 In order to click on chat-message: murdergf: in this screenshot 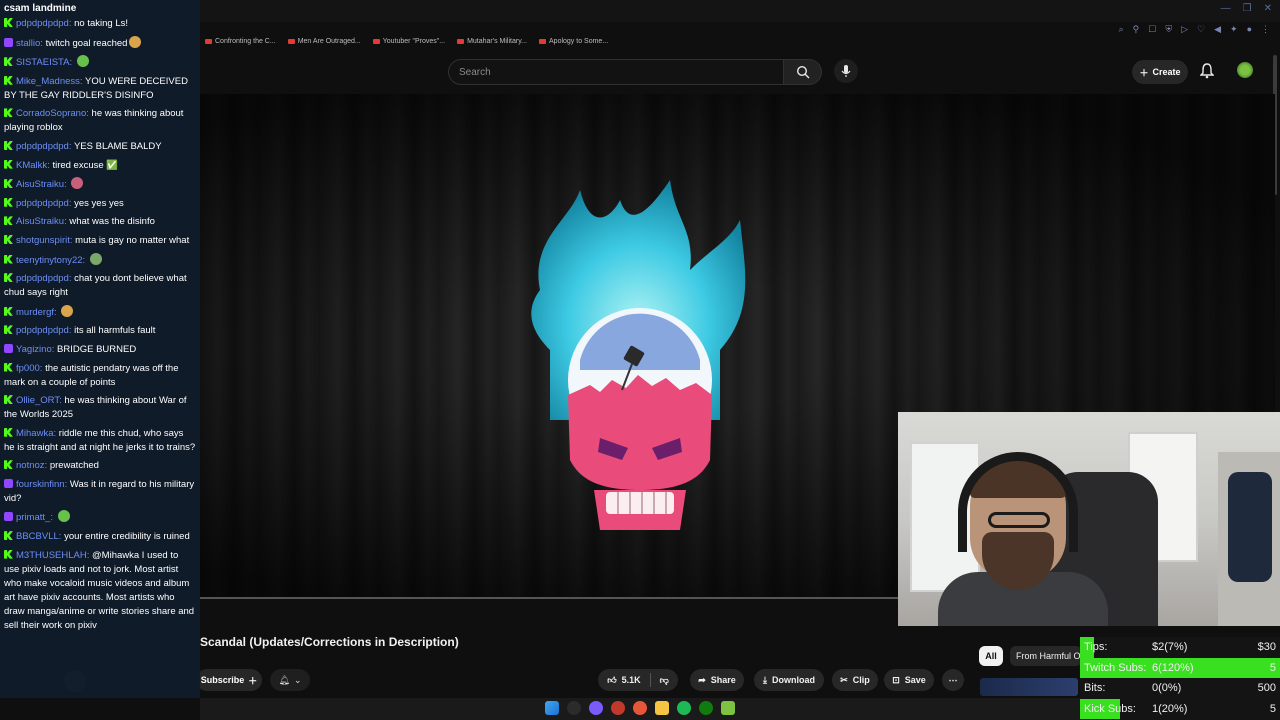, I will do `click(100, 312)`.